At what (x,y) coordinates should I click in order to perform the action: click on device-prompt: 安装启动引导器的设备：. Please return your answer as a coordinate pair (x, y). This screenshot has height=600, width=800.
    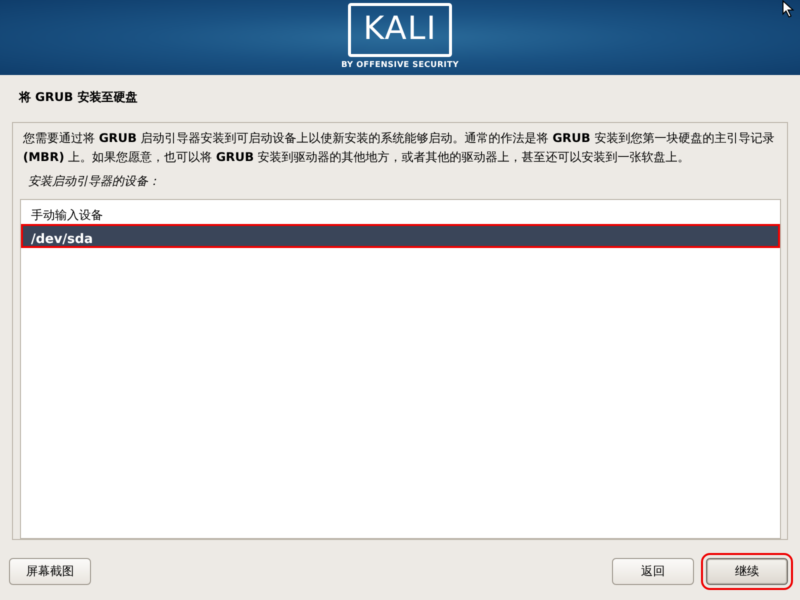
    Looking at the image, I should click on (94, 181).